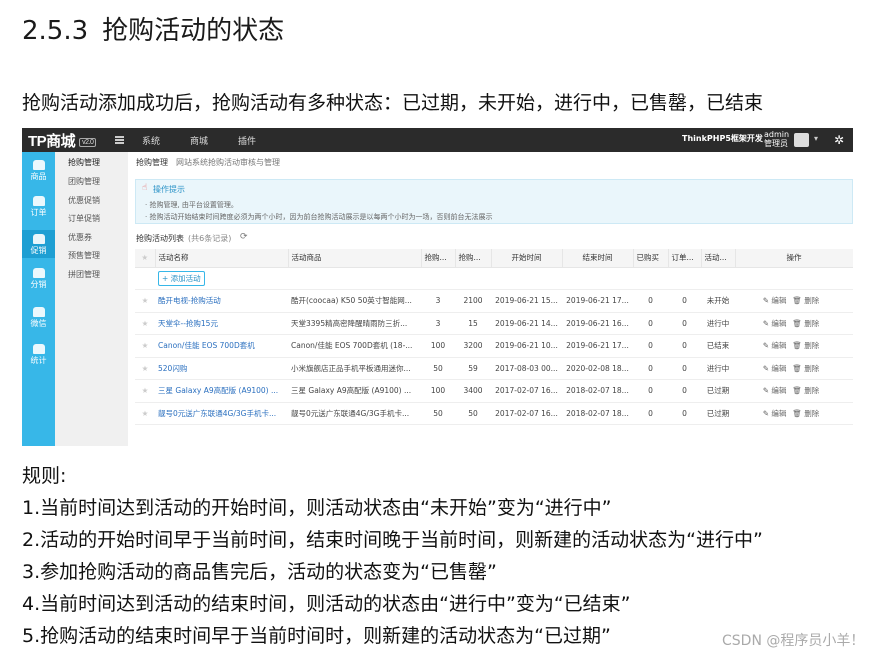 Image resolution: width=889 pixels, height=657 pixels. I want to click on cell-qty: 3200, so click(473, 346).